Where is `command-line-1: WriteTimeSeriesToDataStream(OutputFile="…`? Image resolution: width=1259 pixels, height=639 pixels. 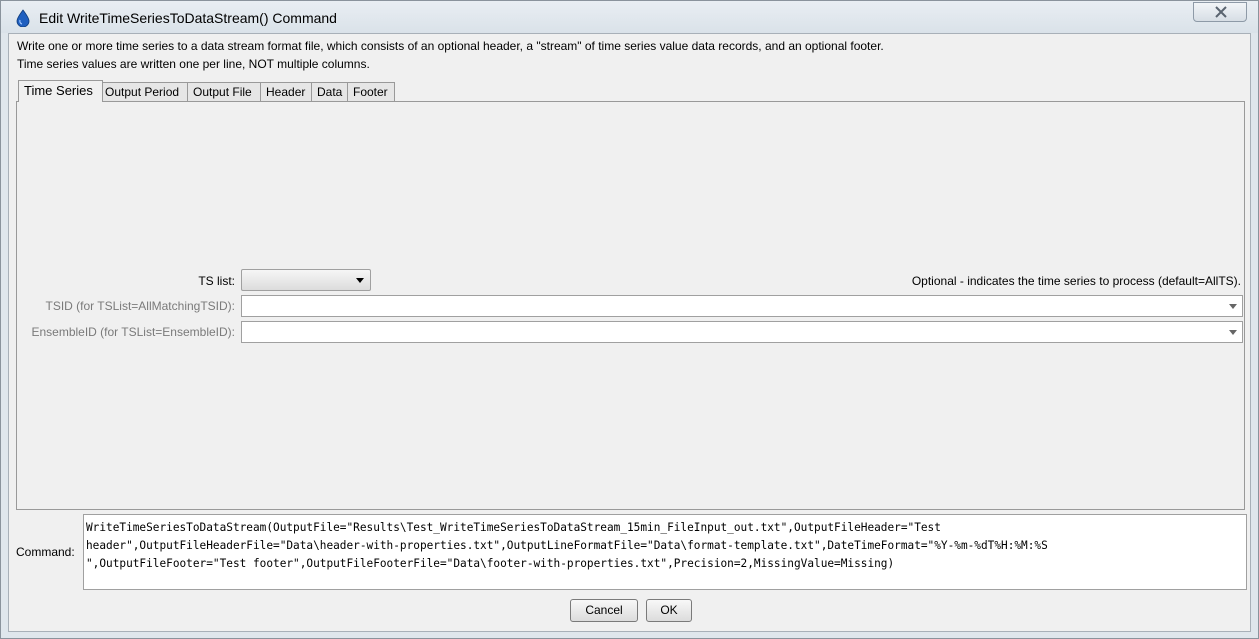 command-line-1: WriteTimeSeriesToDataStream(OutputFile="… is located at coordinates (513, 527).